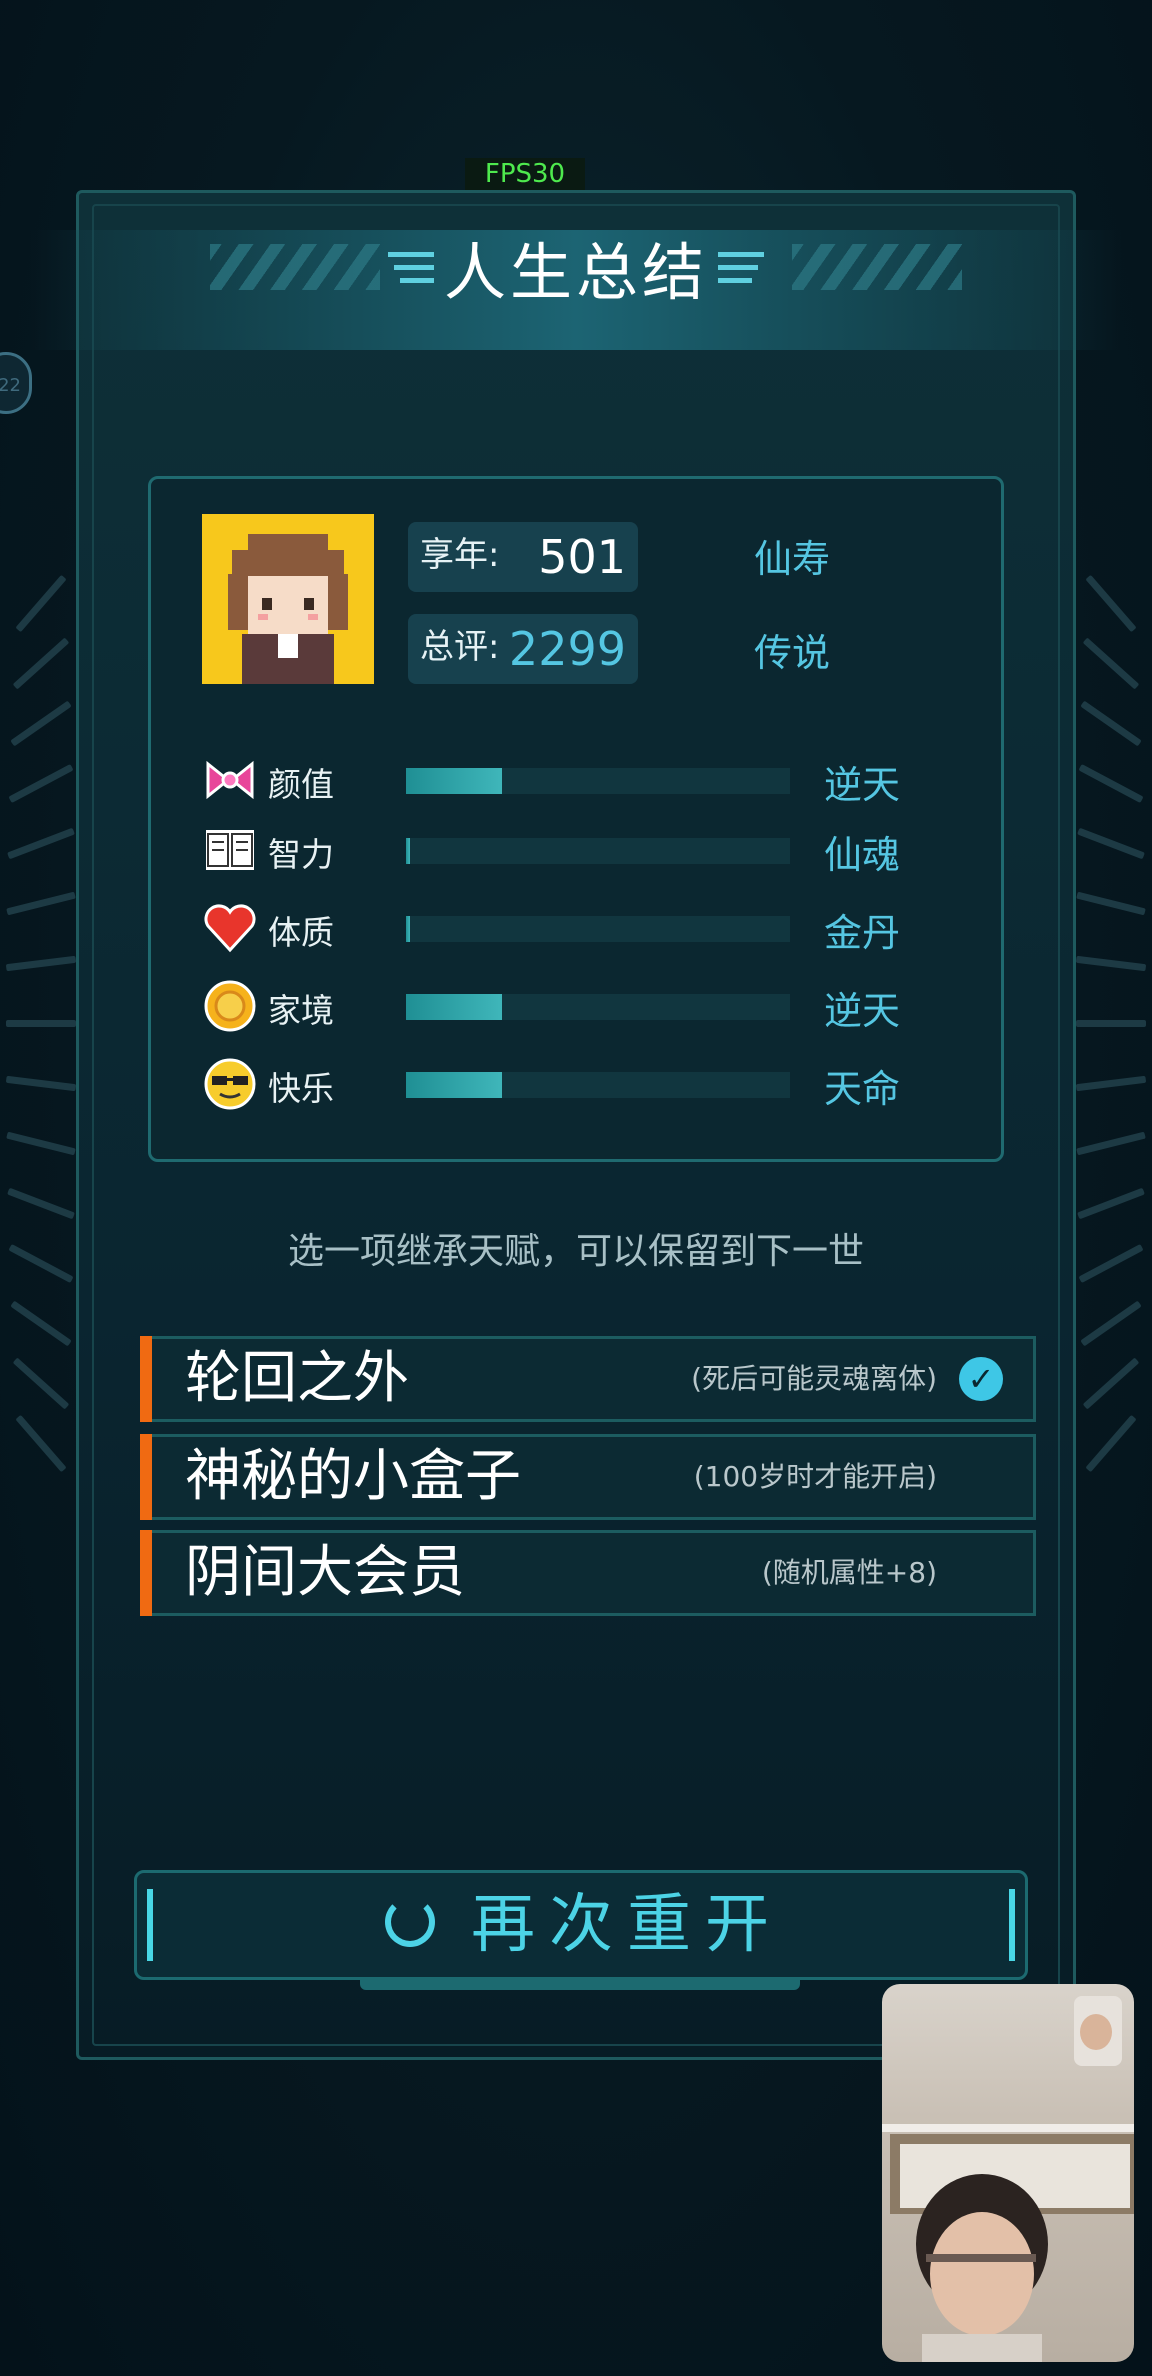  Describe the element at coordinates (301, 784) in the screenshot. I see `attribute-label: 颜值` at that location.